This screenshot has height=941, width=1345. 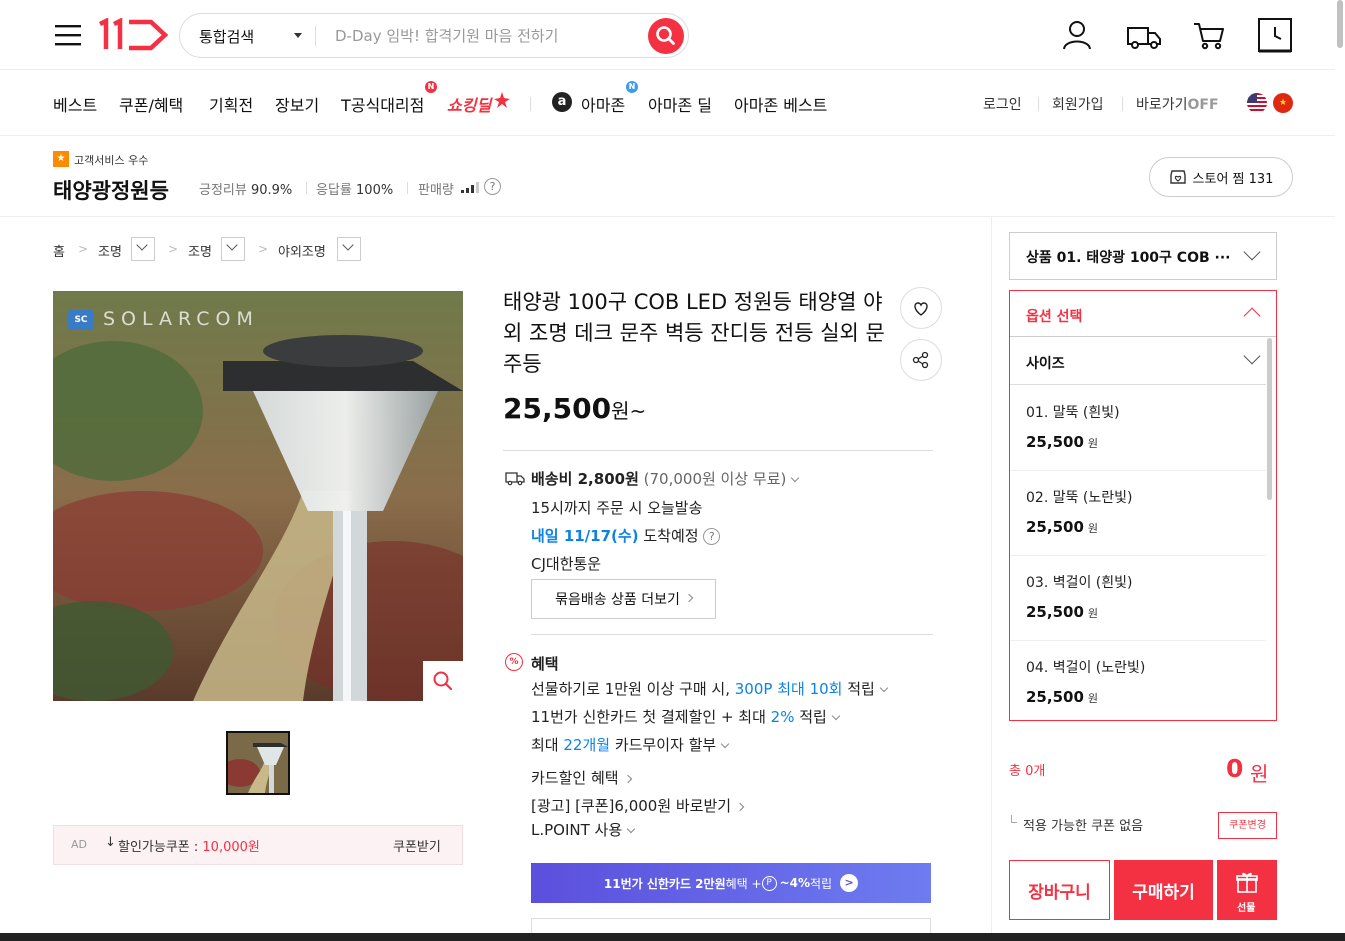 I want to click on hamburger-menu-icon, so click(x=68, y=35).